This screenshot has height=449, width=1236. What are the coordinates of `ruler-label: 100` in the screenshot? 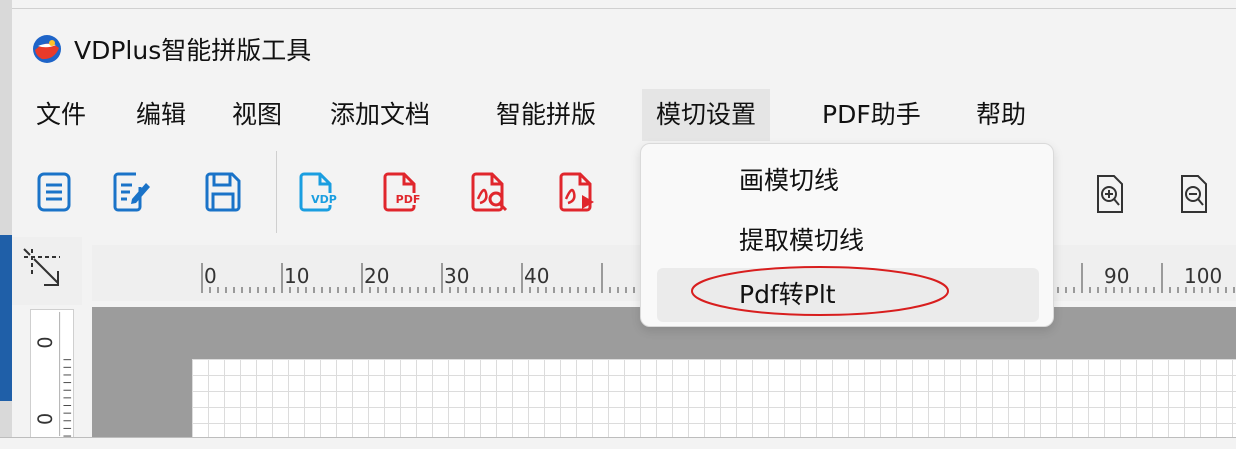 It's located at (1203, 276).